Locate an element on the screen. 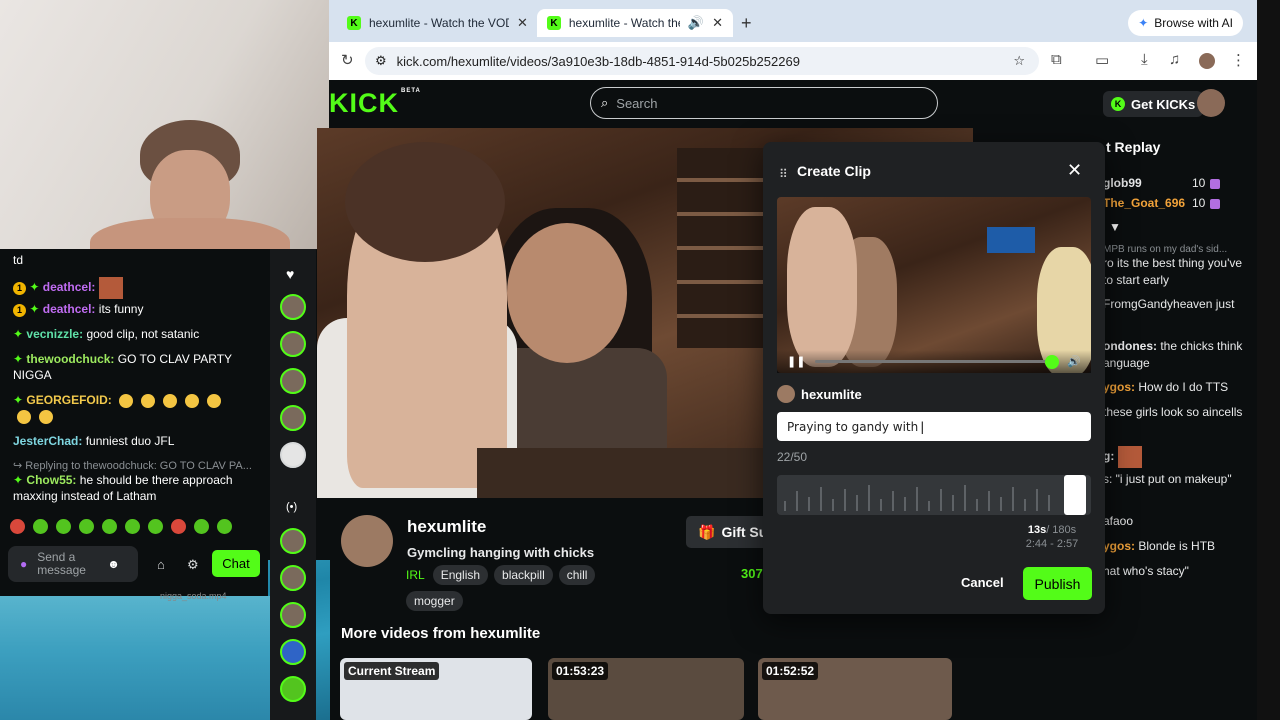 This screenshot has height=720, width=1280. pinned-filter-icon: ▼ is located at coordinates (1115, 227).